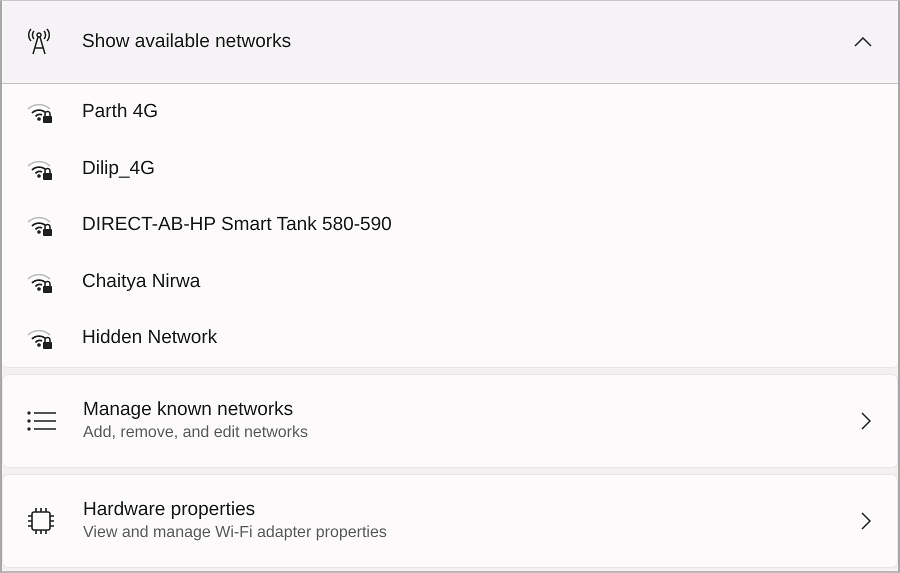 The image size is (900, 573). What do you see at coordinates (187, 42) in the screenshot?
I see `section-title: Show available networks` at bounding box center [187, 42].